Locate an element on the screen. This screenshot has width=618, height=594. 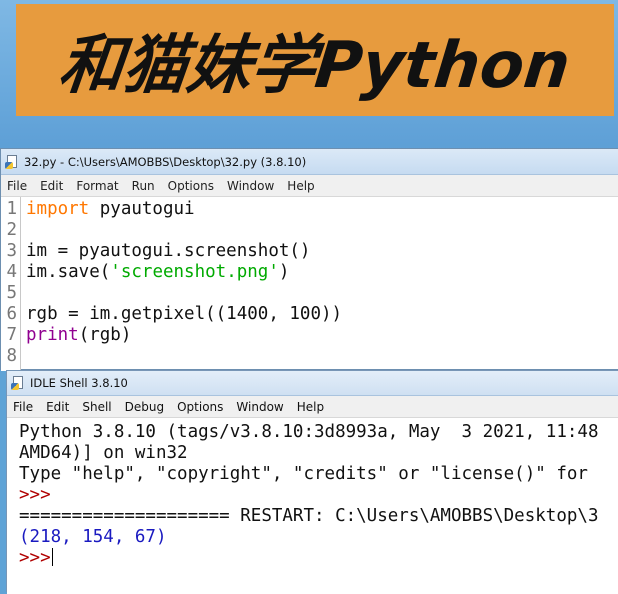
menu-debug: Debug is located at coordinates (144, 407).